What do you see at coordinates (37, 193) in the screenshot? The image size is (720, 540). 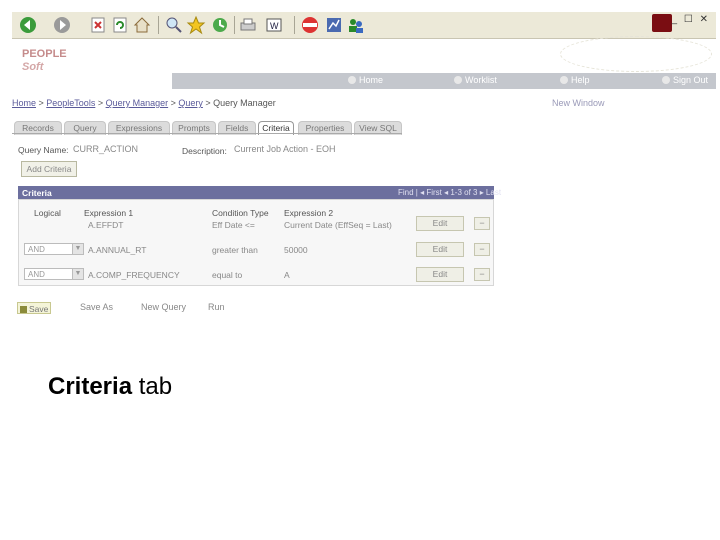 I see `criteria-grid-title: Criteria` at bounding box center [37, 193].